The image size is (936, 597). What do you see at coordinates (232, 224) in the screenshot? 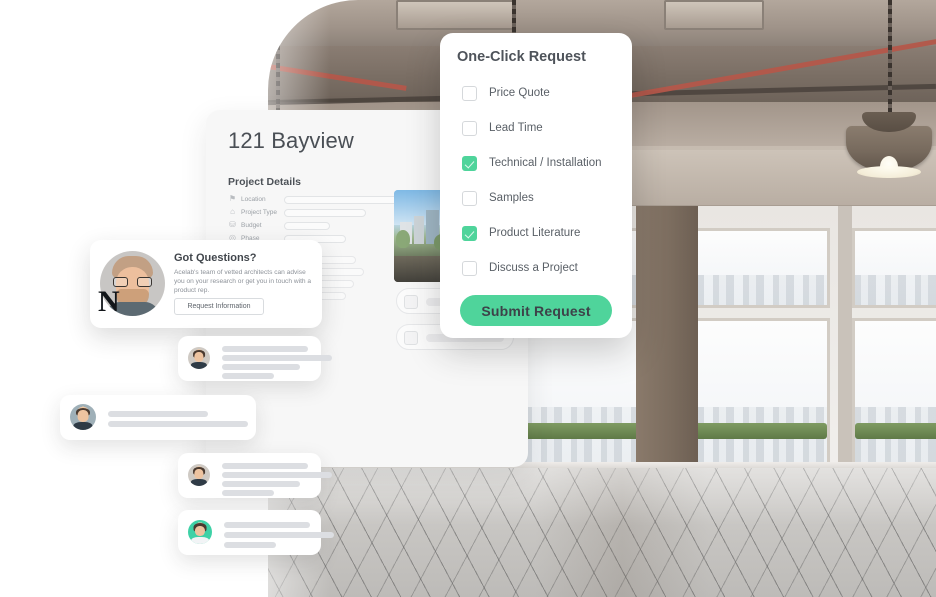
I see `budget-icon: ⛁` at bounding box center [232, 224].